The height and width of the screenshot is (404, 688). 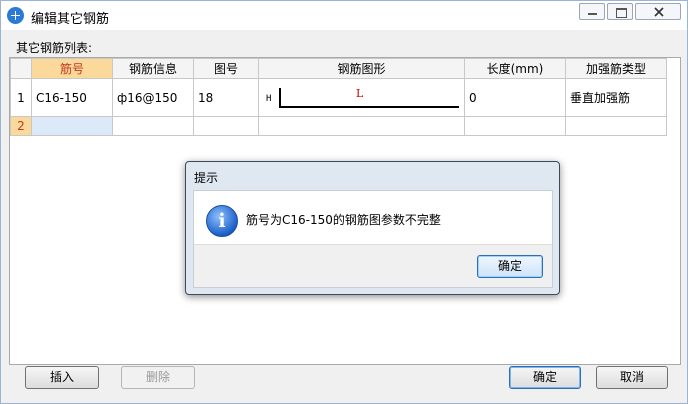 I want to click on delete-button: 删除, so click(x=158, y=377).